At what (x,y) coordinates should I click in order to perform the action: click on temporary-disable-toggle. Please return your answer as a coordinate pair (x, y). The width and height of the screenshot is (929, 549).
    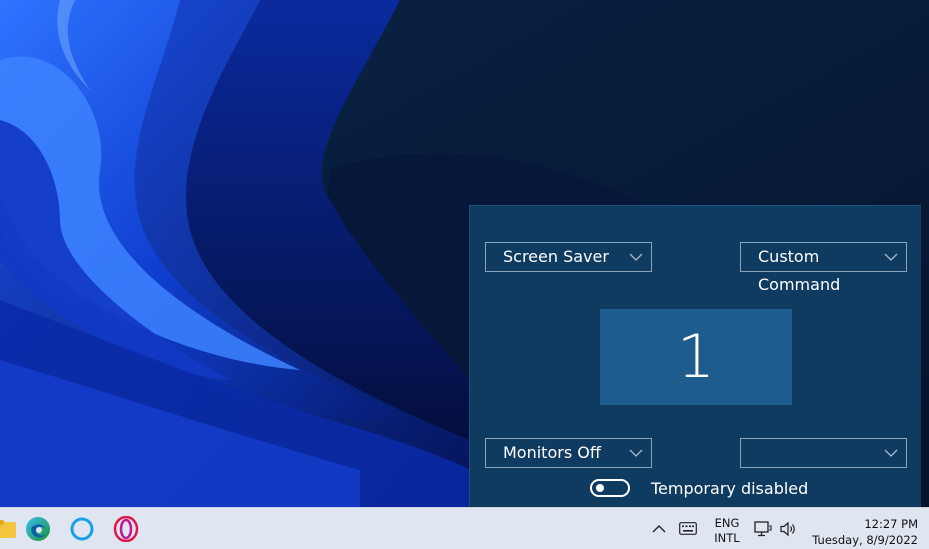
    Looking at the image, I should click on (610, 488).